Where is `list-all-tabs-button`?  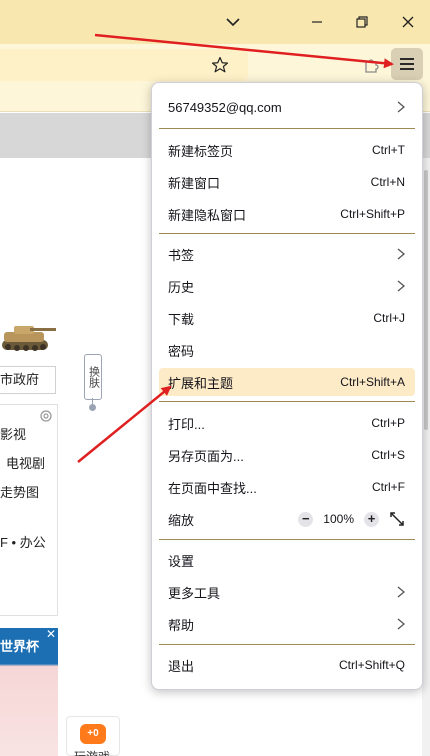 list-all-tabs-button is located at coordinates (233, 22).